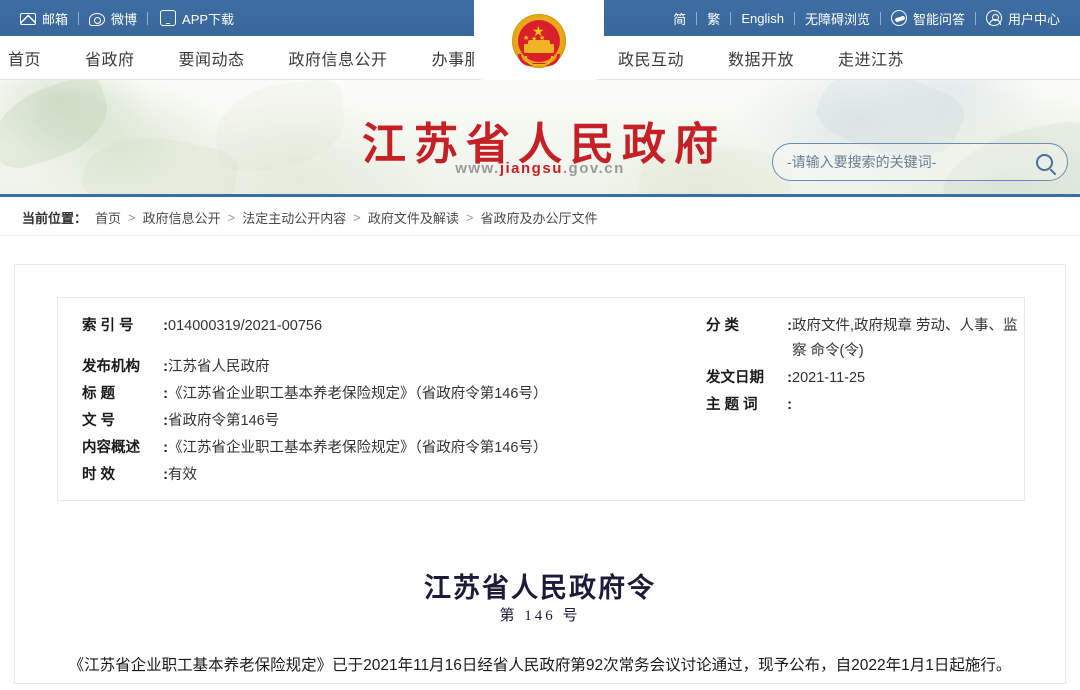  What do you see at coordinates (938, 19) in the screenshot?
I see `topbar-item-smart-qa-label: 智能问答` at bounding box center [938, 19].